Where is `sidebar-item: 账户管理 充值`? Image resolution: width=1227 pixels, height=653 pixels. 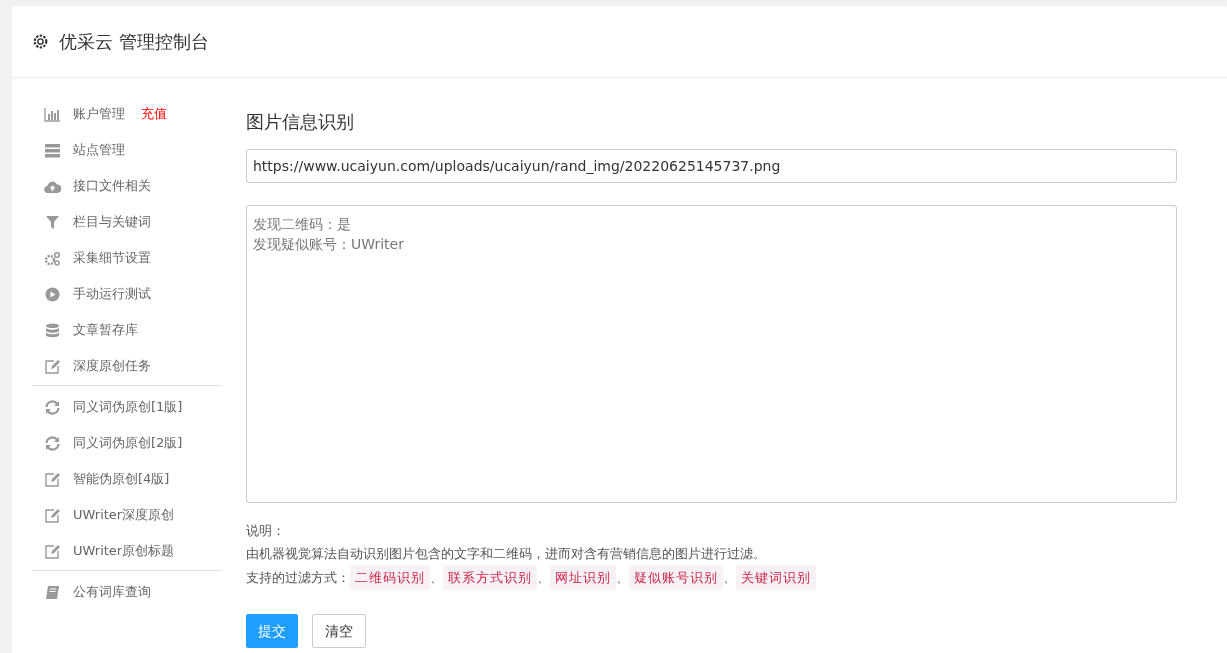
sidebar-item: 账户管理 充值 is located at coordinates (127, 114).